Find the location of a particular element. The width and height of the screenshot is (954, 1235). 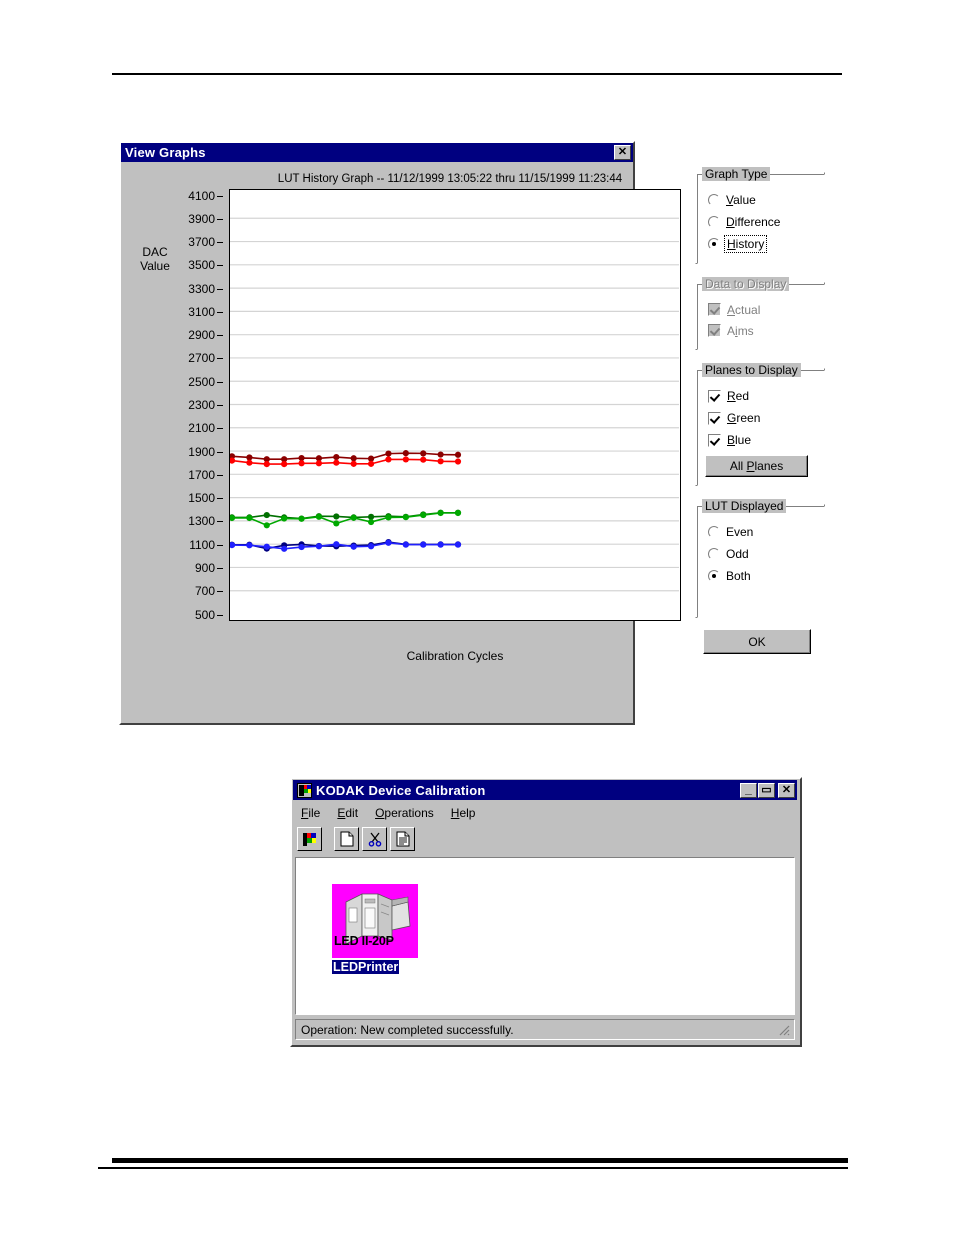

minimize-icon: _ is located at coordinates (748, 790).